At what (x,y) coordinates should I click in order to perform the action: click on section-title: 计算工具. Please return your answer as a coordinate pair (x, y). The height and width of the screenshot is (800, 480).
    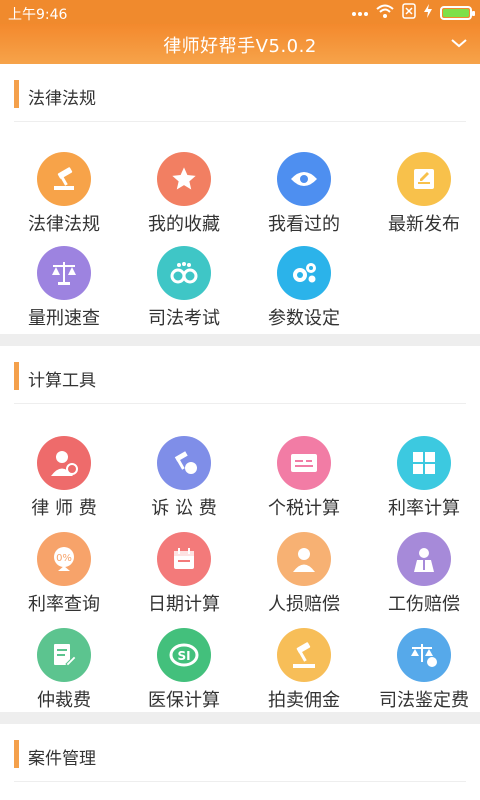
    Looking at the image, I should click on (62, 381).